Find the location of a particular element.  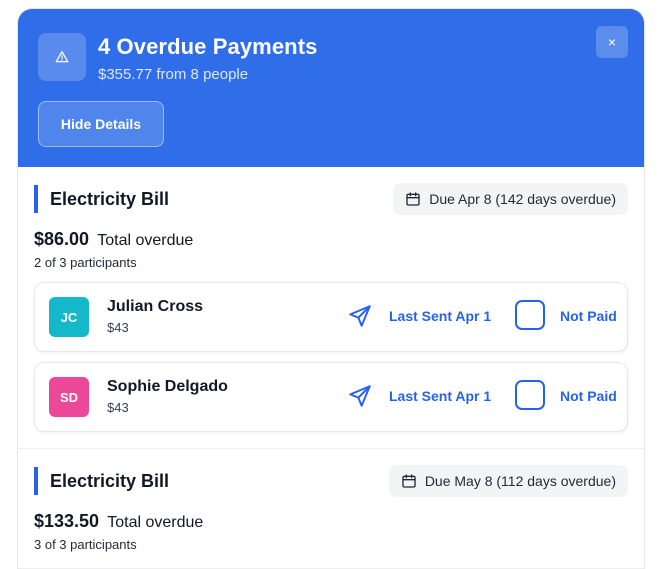

due-date-badge: Due Apr 8 (142 days overdue) is located at coordinates (510, 199).